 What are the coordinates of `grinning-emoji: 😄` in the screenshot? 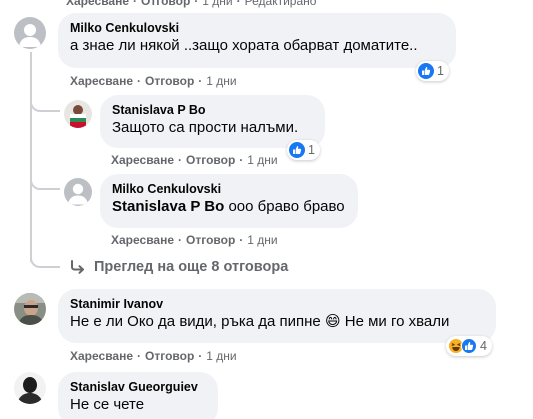 It's located at (332, 321).